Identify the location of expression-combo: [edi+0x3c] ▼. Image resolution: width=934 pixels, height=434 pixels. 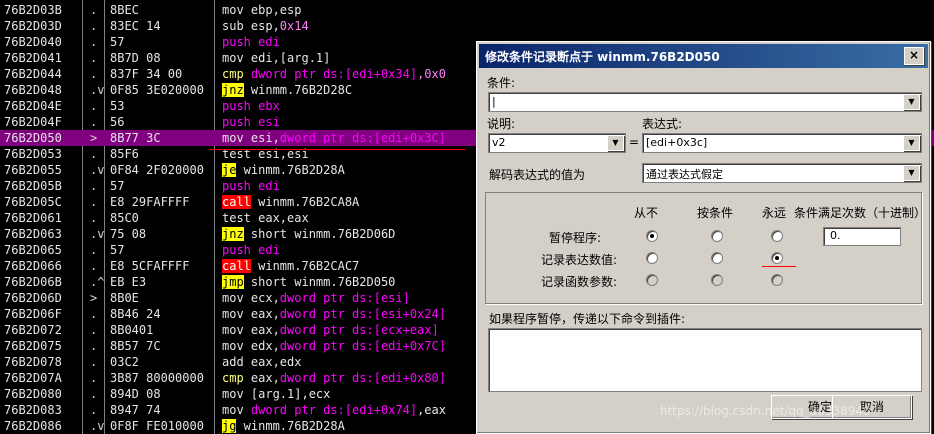
(782, 143).